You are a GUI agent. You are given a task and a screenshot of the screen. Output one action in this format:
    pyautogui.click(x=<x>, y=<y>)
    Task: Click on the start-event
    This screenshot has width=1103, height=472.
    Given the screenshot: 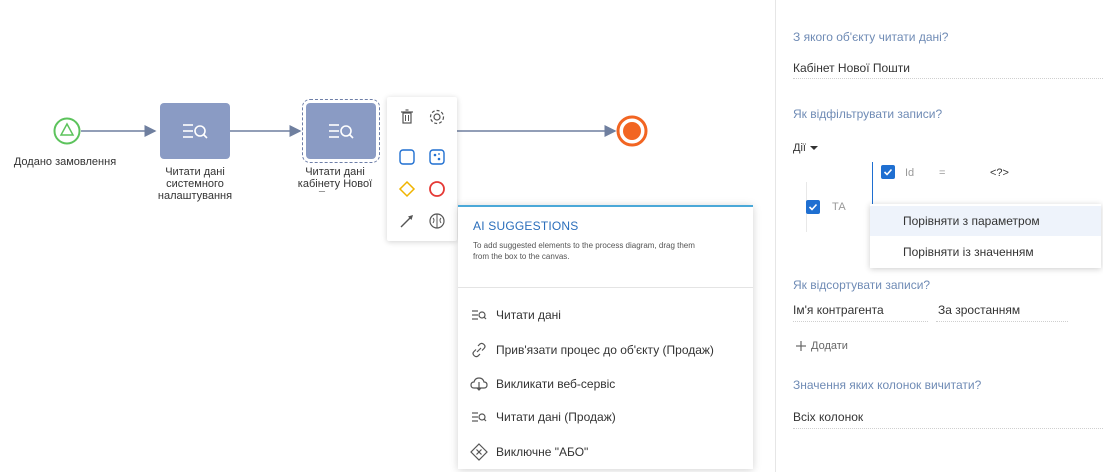 What is the action you would take?
    pyautogui.click(x=67, y=131)
    